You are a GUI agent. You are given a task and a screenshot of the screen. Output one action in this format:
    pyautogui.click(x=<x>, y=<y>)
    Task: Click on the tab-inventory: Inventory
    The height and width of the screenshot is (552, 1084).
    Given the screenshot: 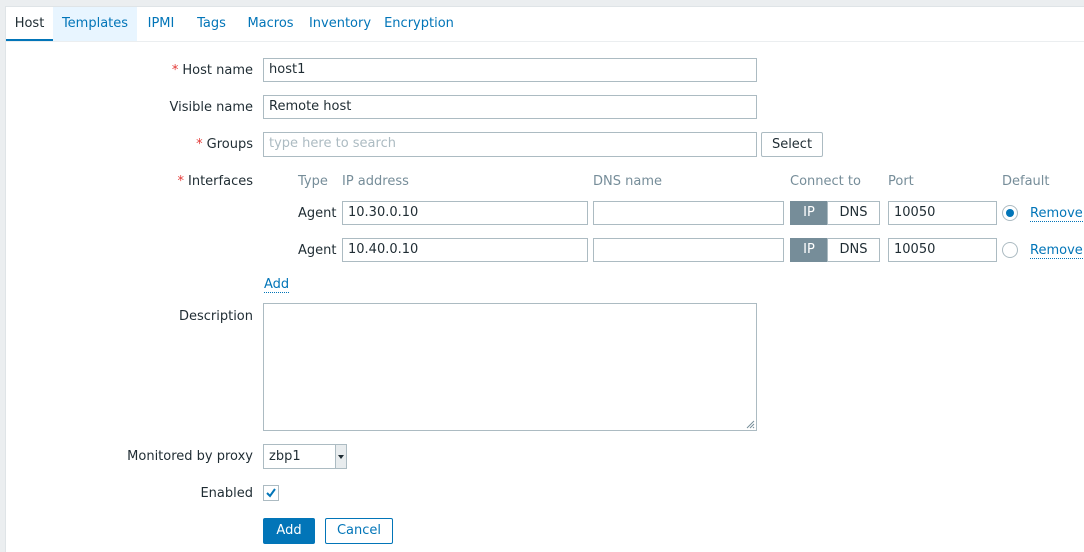 What is the action you would take?
    pyautogui.click(x=340, y=24)
    